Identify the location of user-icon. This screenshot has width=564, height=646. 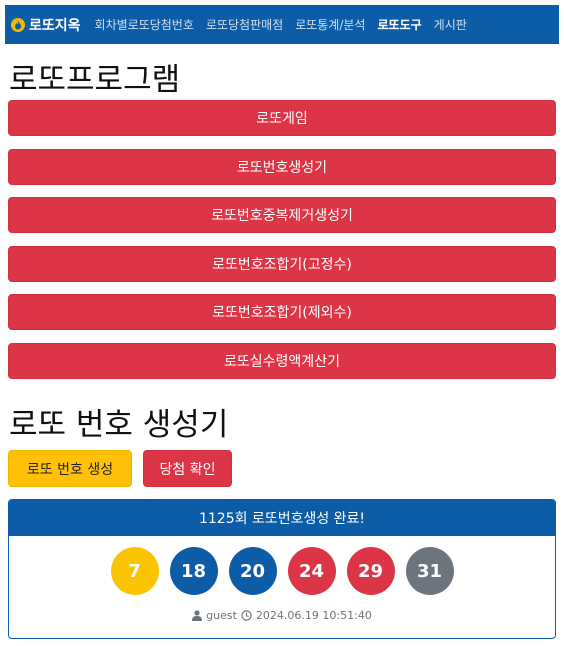
(197, 615).